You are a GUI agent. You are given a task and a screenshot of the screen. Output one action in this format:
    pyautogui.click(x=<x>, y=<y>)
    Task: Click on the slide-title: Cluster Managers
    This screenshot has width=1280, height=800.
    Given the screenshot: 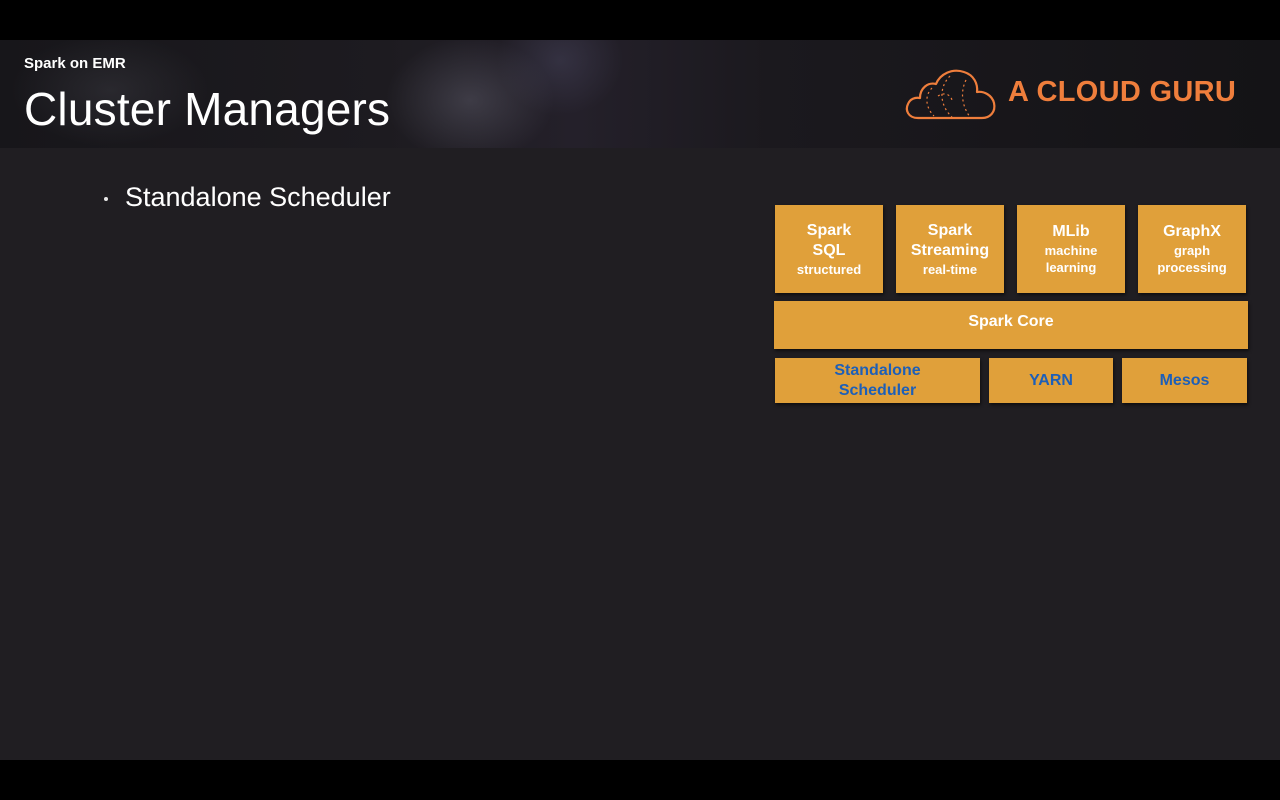 What is the action you would take?
    pyautogui.click(x=207, y=109)
    